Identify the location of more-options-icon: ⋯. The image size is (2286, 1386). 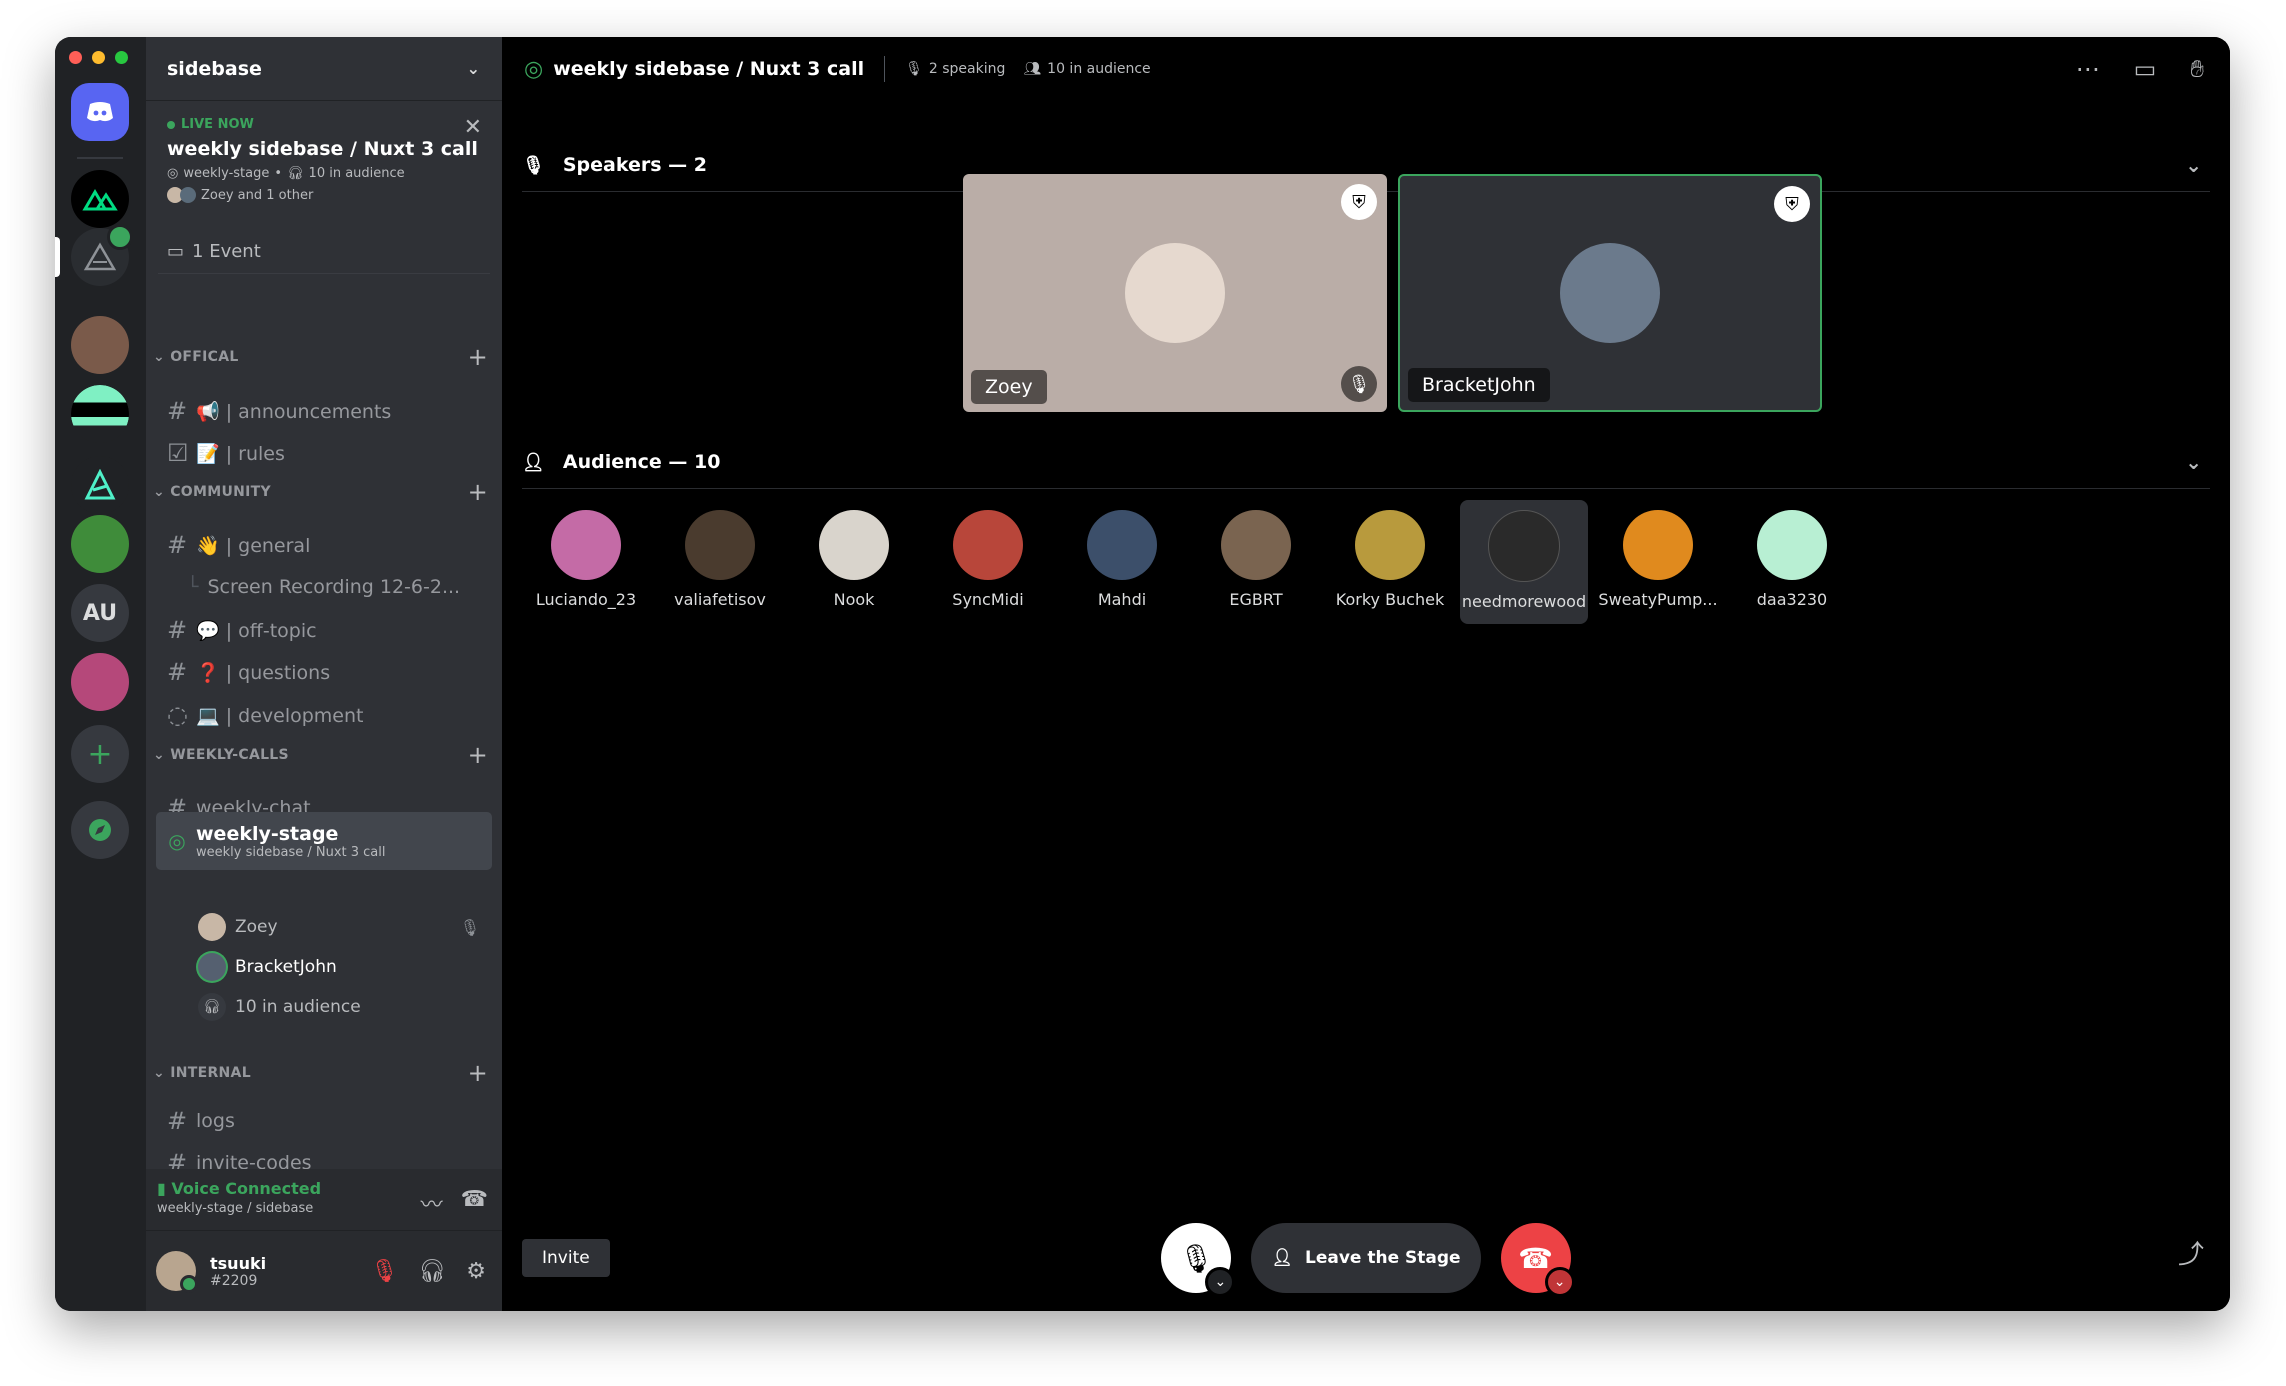
(2088, 69).